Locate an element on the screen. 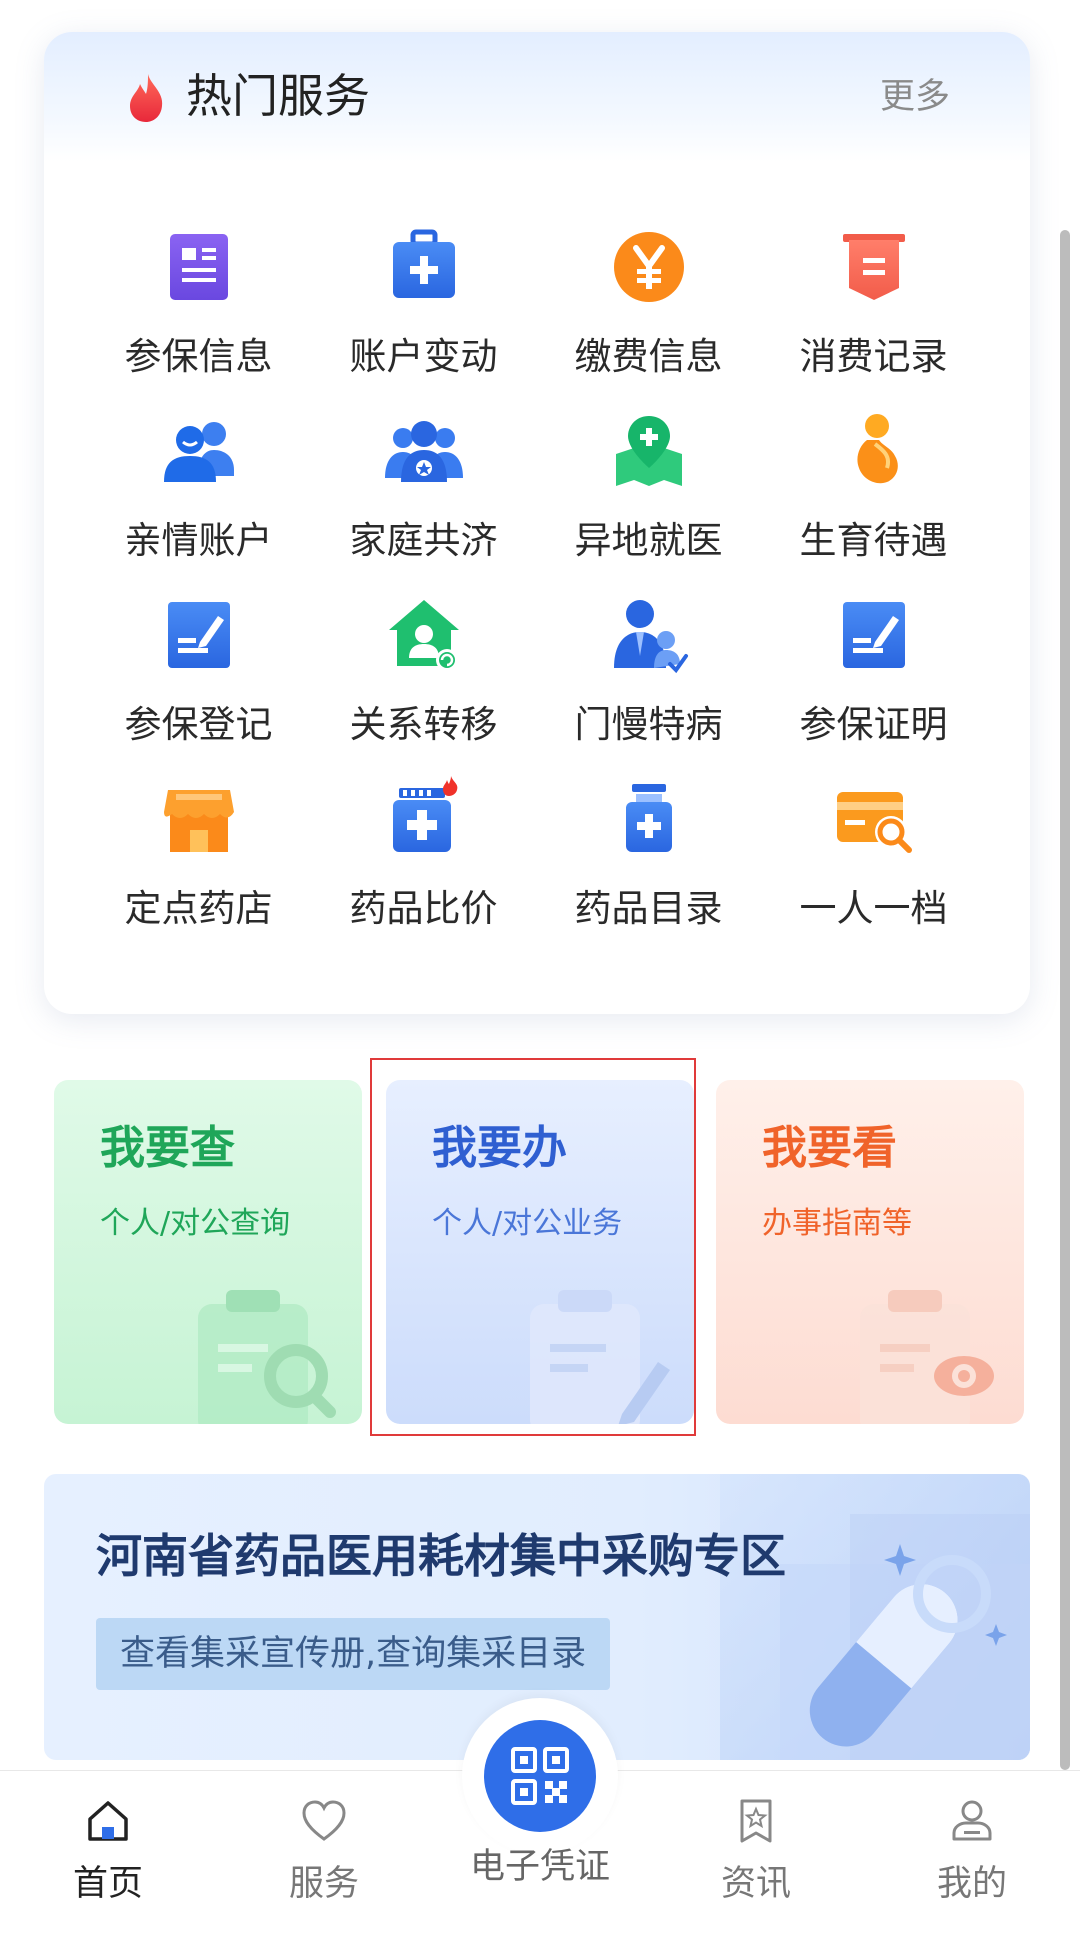 The image size is (1080, 1947). service-item-relation-transfer: 关系转移 is located at coordinates (423, 682).